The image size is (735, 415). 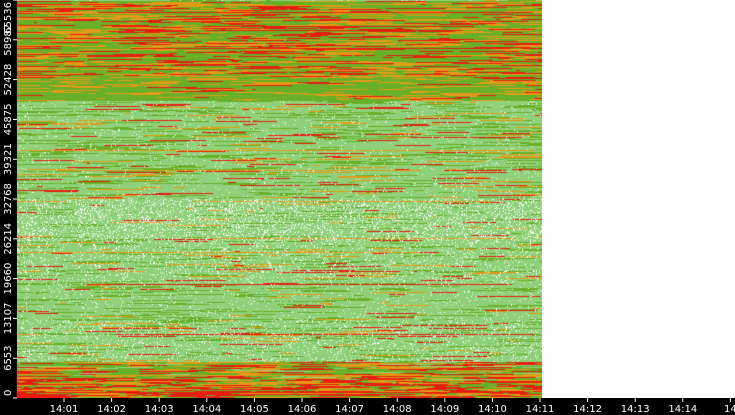 What do you see at coordinates (682, 409) in the screenshot?
I see `x-tick-label: 14:14` at bounding box center [682, 409].